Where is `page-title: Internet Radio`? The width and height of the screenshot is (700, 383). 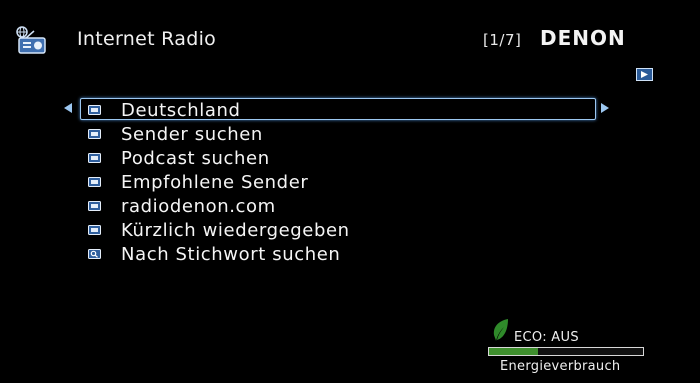 page-title: Internet Radio is located at coordinates (147, 39).